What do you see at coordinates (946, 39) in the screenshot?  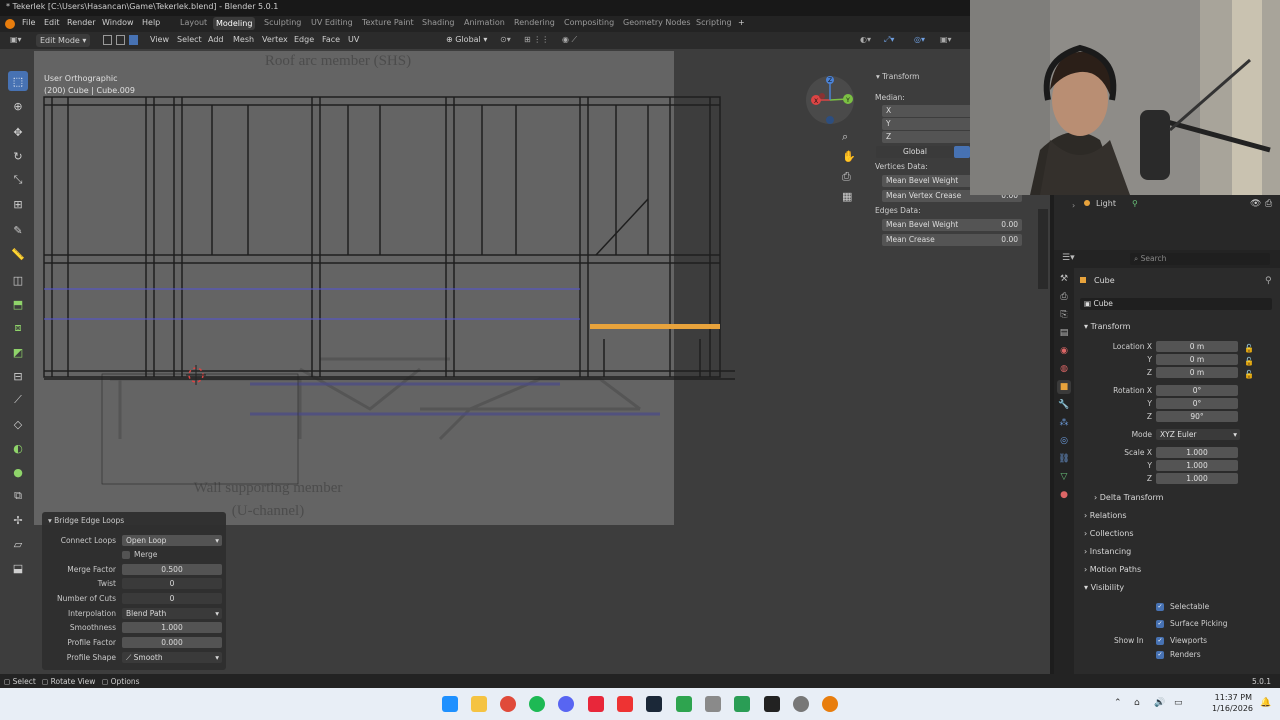 I see `xray-icon: ▣▾` at bounding box center [946, 39].